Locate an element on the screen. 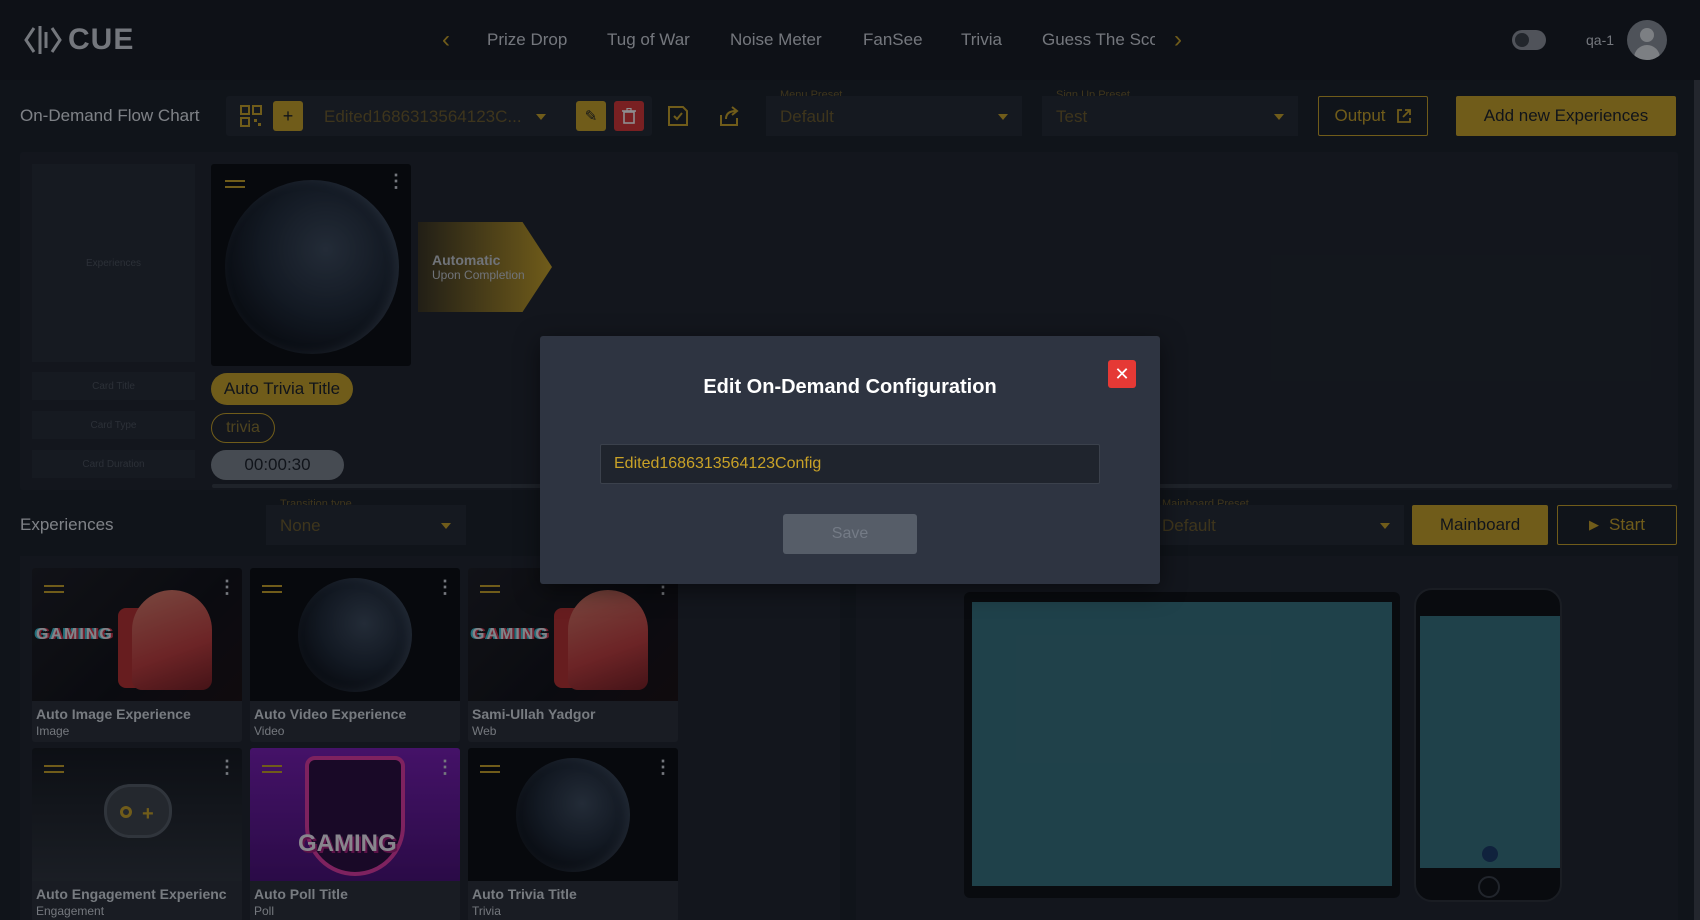 Image resolution: width=1700 pixels, height=920 pixels. close-button: ✕ is located at coordinates (1122, 374).